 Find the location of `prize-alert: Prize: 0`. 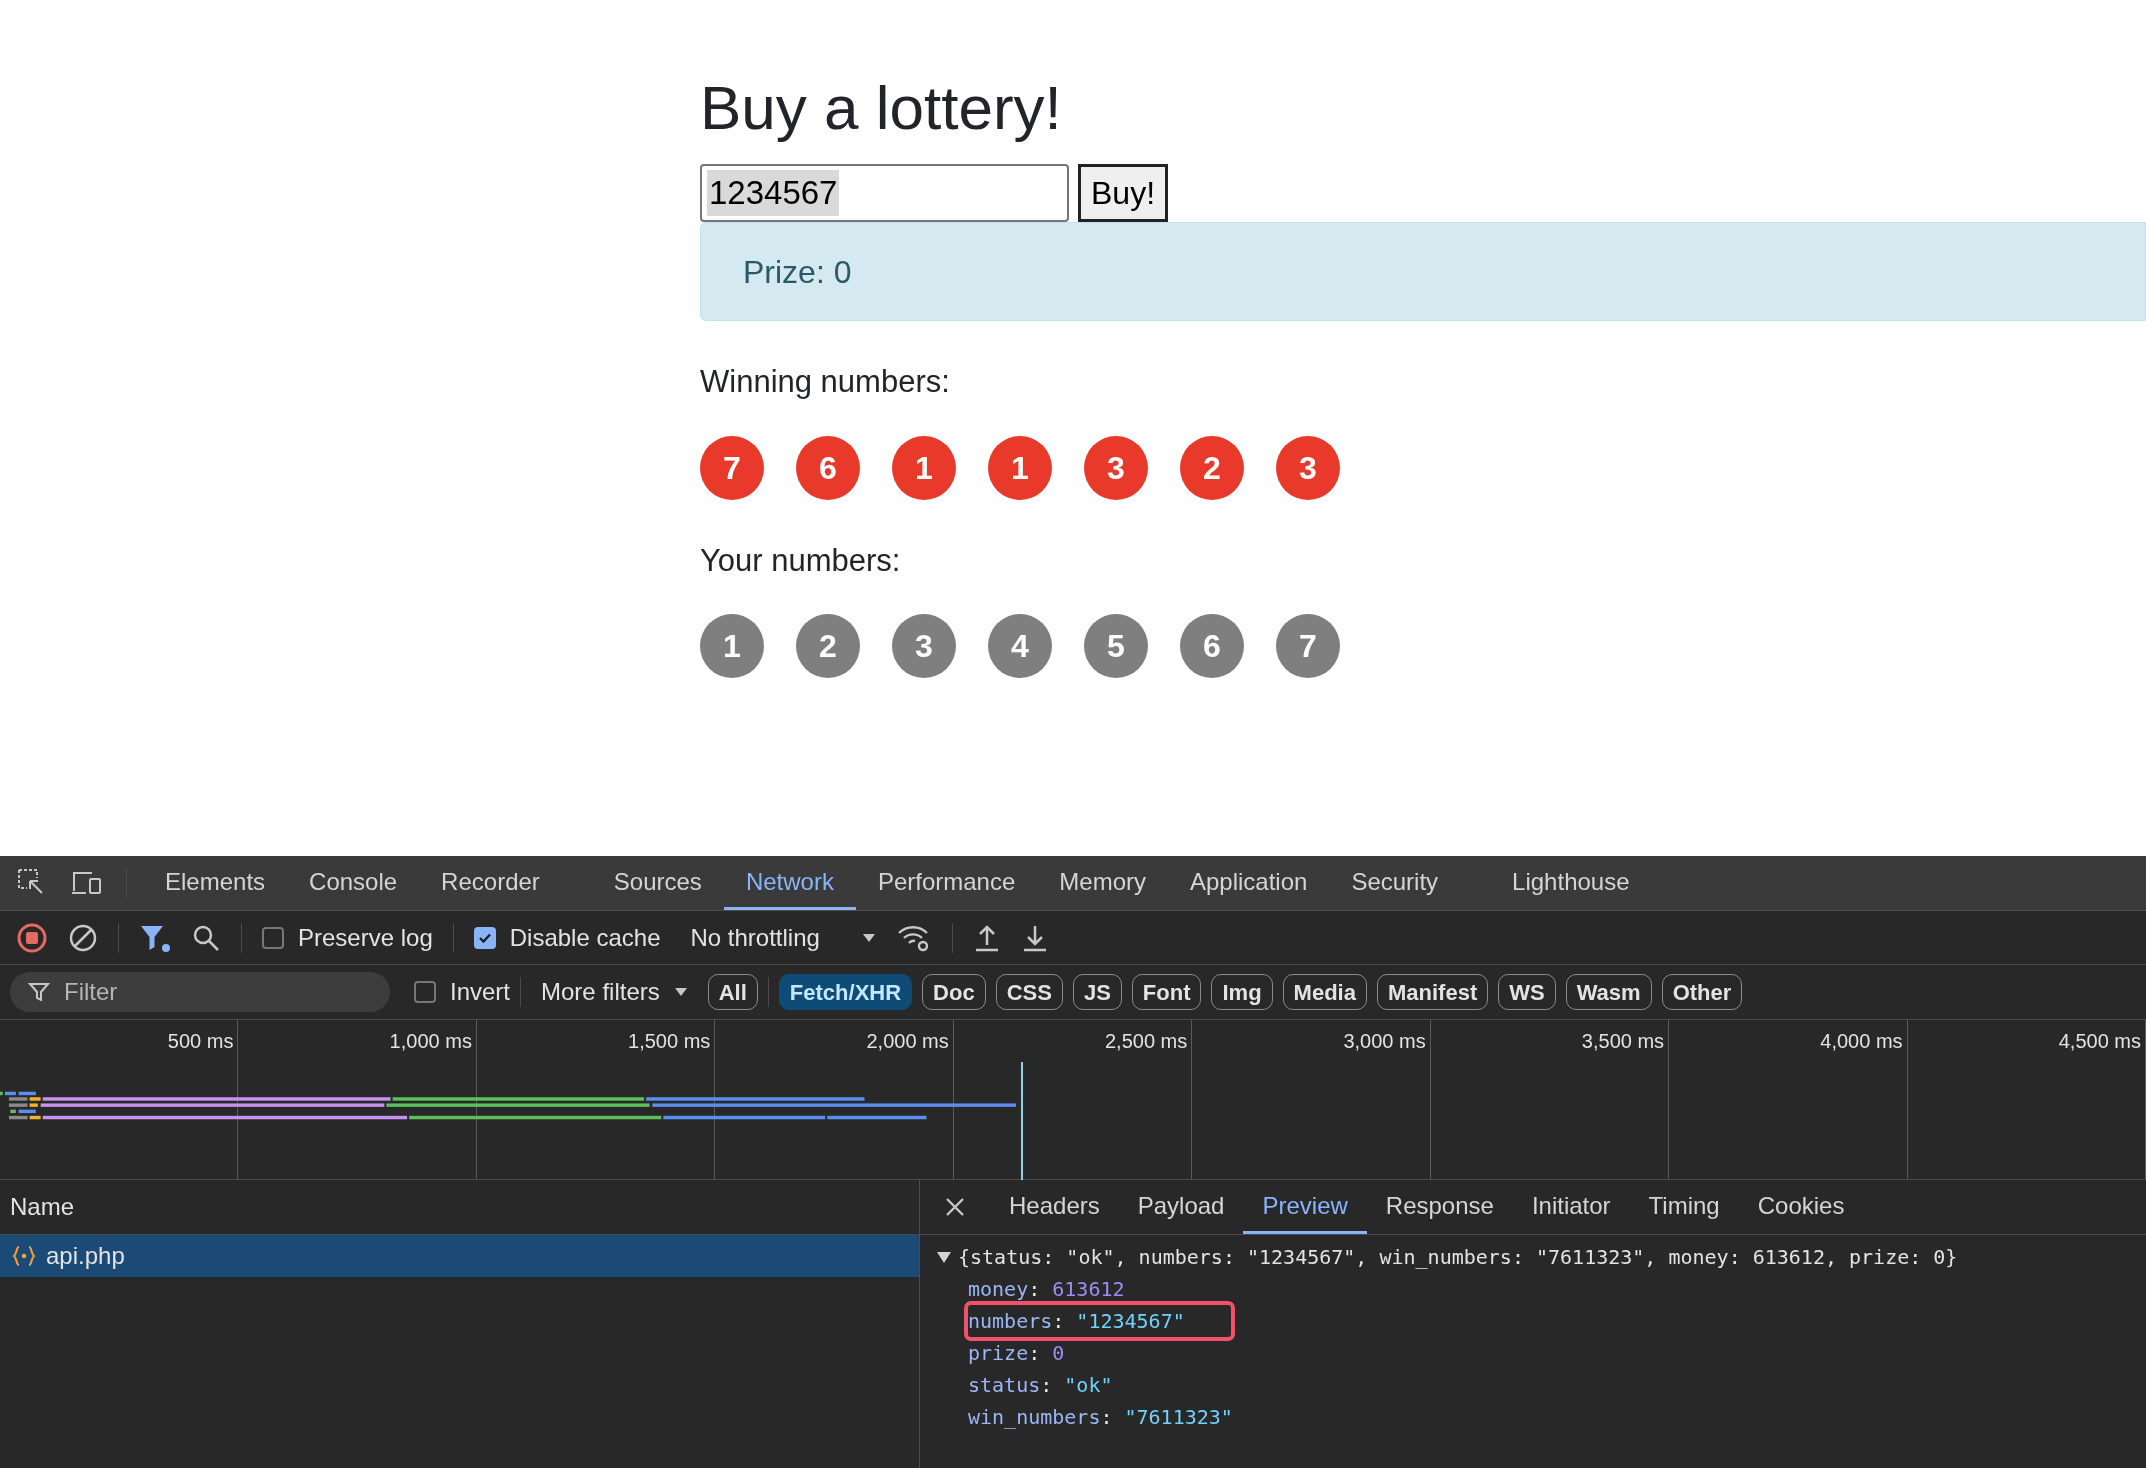

prize-alert: Prize: 0 is located at coordinates (1423, 271).